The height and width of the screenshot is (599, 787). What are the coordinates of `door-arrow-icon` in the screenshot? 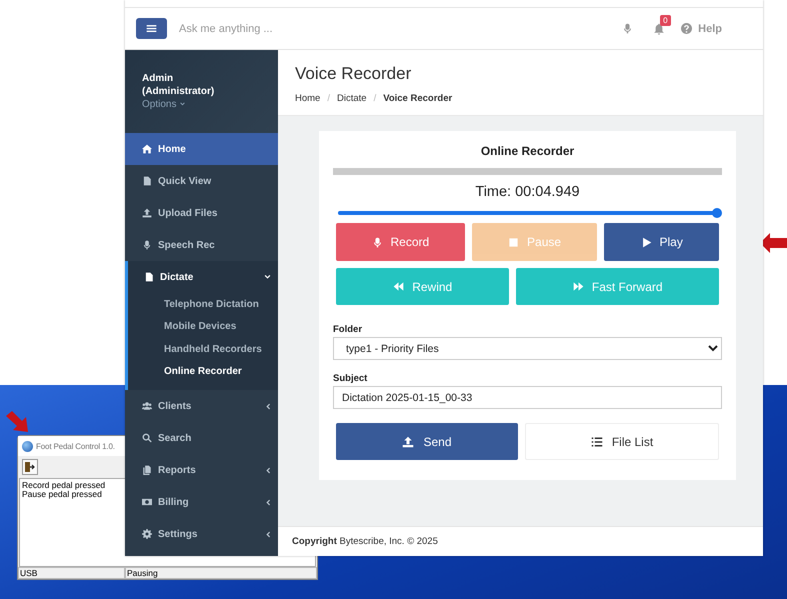 It's located at (30, 467).